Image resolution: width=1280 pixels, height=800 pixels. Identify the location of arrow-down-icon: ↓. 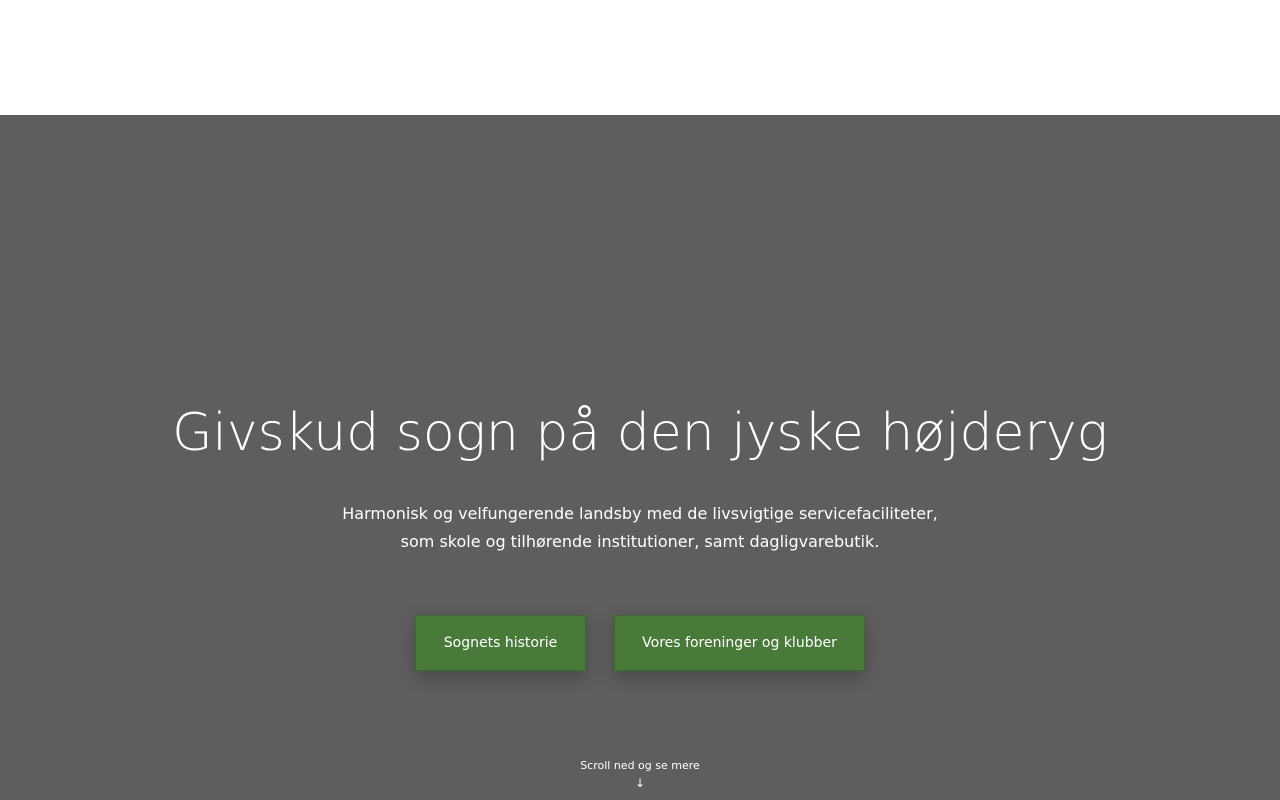
(640, 783).